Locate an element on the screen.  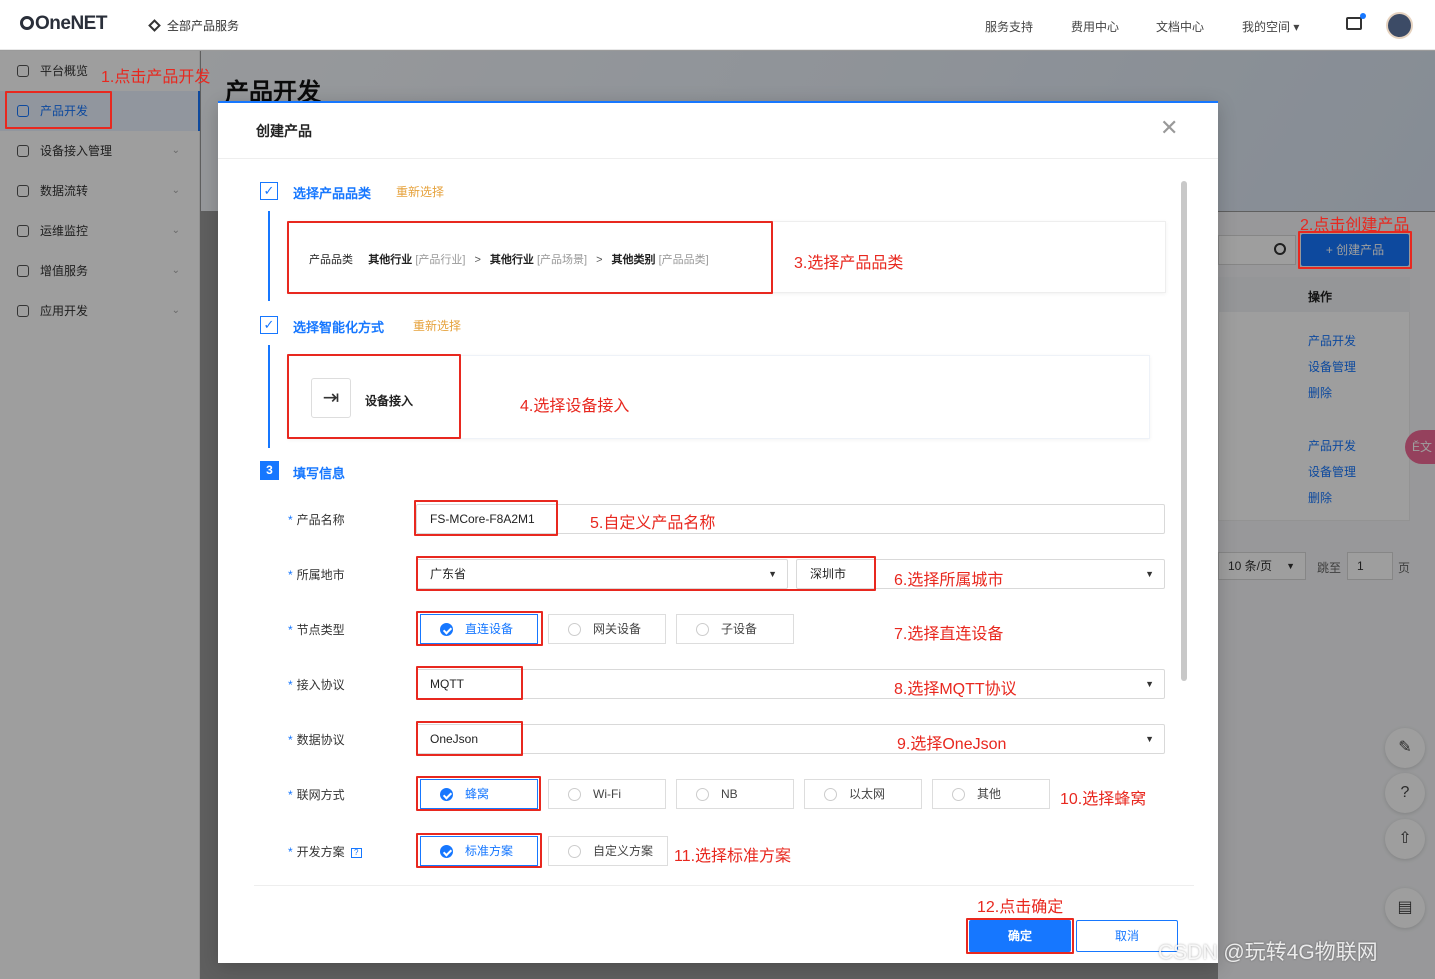
device-access-icon: ⇥ is located at coordinates (331, 398).